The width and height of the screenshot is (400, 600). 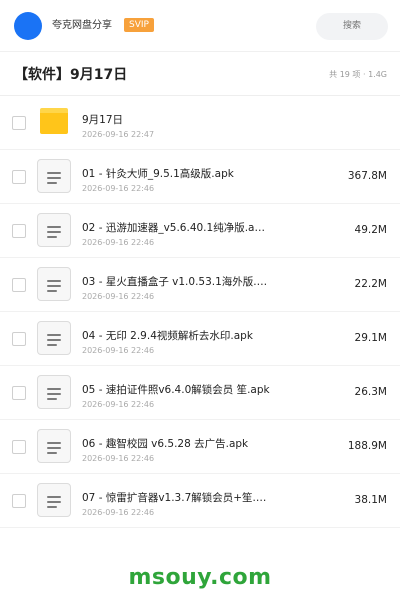 What do you see at coordinates (370, 338) in the screenshot?
I see `item-size: 29.1M` at bounding box center [370, 338].